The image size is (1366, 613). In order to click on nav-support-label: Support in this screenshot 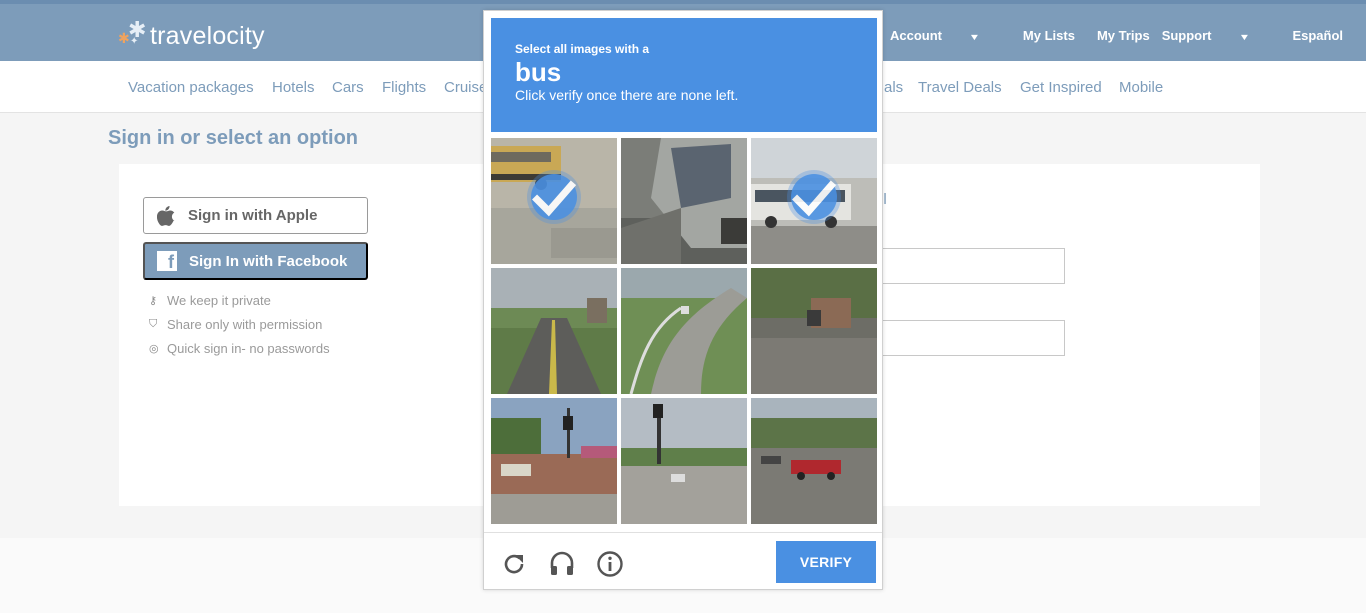, I will do `click(1186, 35)`.